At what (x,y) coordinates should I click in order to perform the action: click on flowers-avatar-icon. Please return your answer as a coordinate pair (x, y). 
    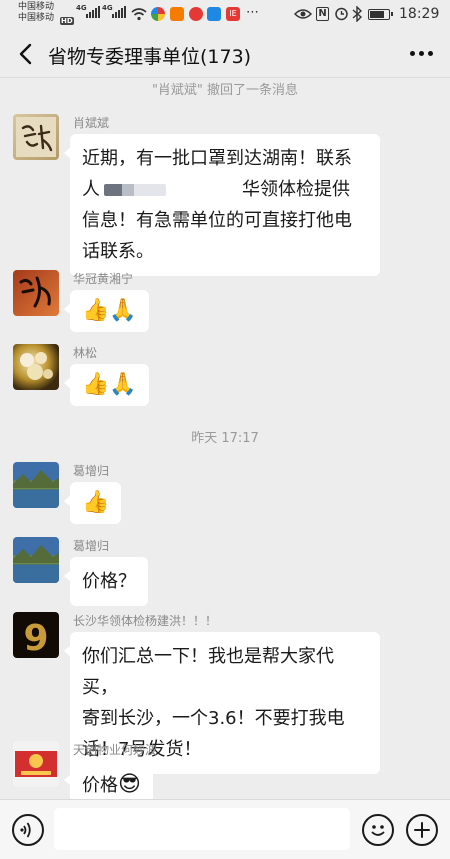
    Looking at the image, I should click on (36, 366).